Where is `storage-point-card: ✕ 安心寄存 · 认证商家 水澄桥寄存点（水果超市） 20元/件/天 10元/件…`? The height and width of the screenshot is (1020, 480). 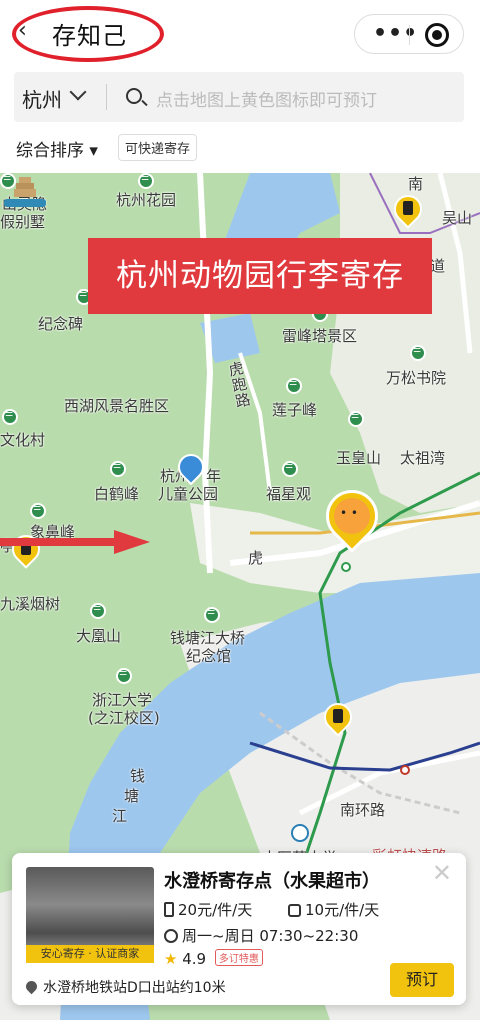
storage-point-card: ✕ 安心寄存 · 认证商家 水澄桥寄存点（水果超市） 20元/件/天 10元/件… is located at coordinates (239, 929).